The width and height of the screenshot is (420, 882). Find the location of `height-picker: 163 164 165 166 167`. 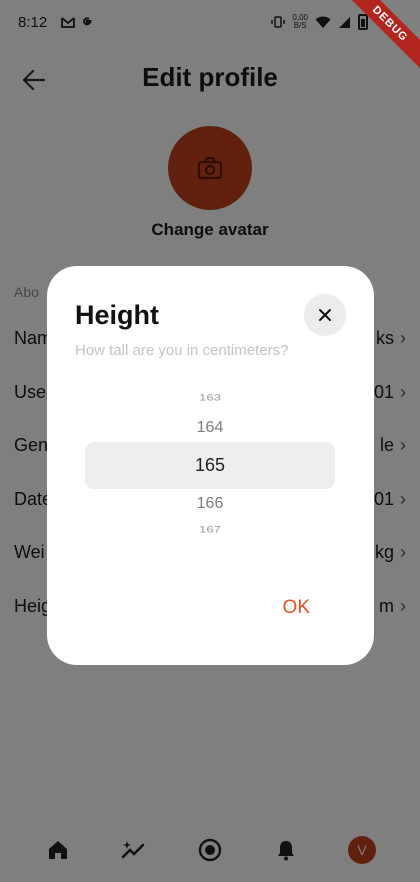

height-picker: 163 164 165 166 167 is located at coordinates (210, 463).